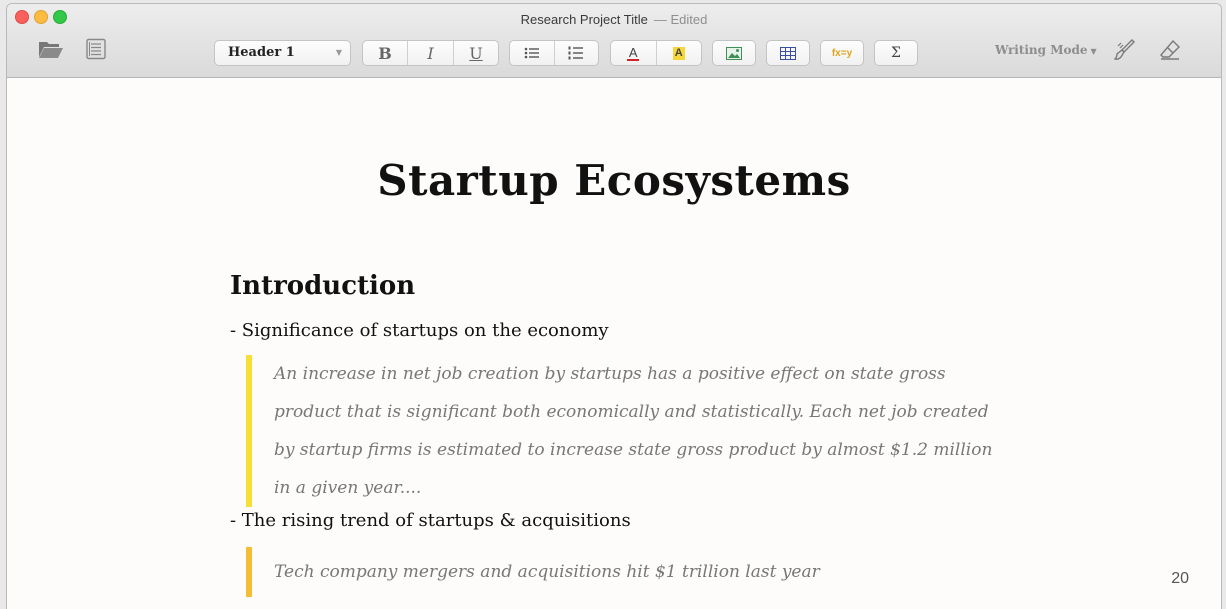  I want to click on underline-button: U, so click(476, 53).